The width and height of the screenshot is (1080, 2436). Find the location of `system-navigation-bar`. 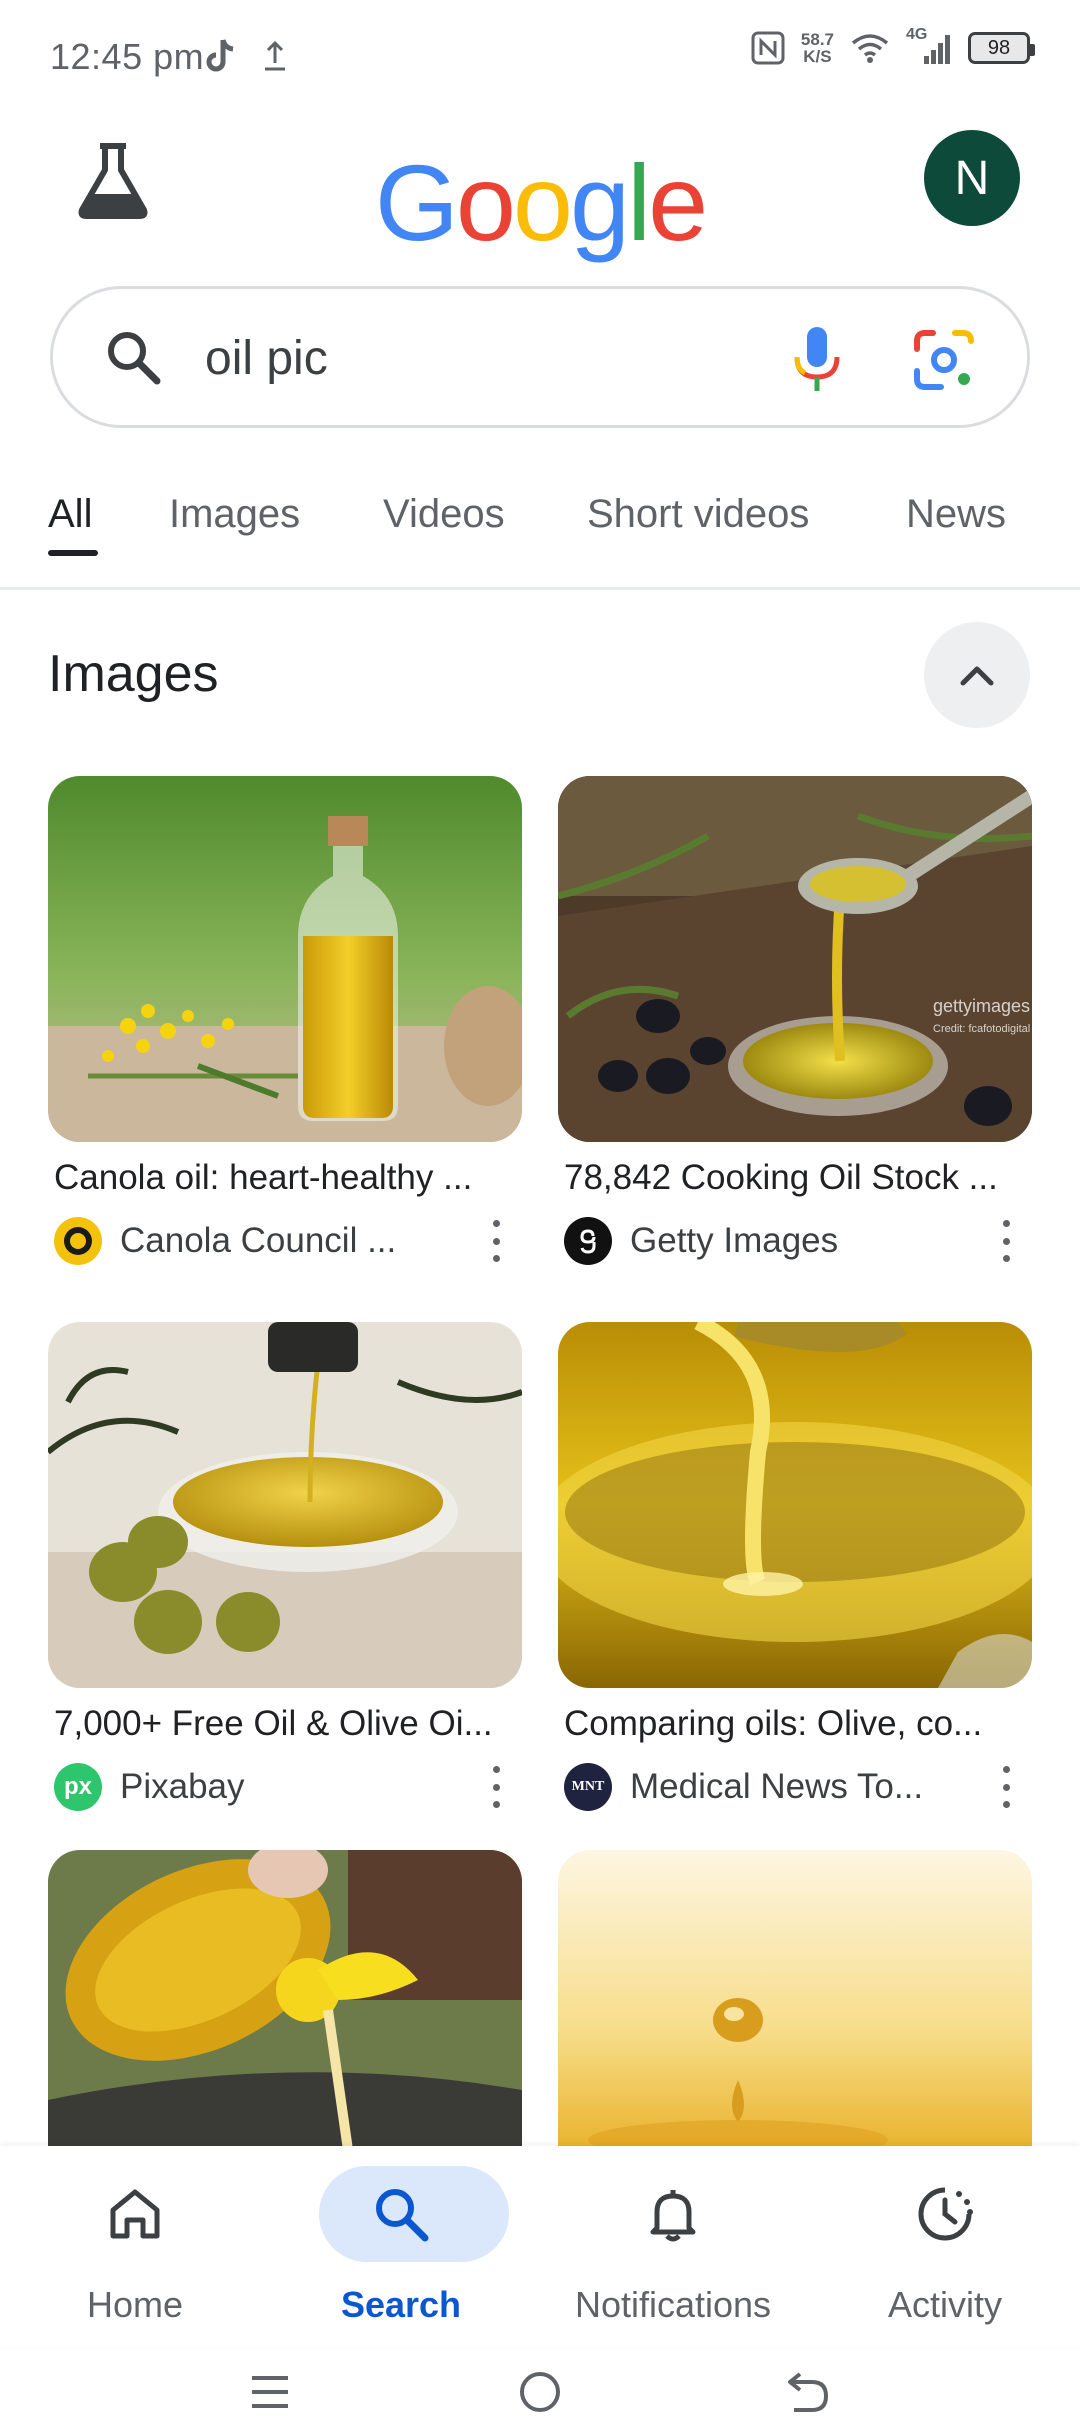

system-navigation-bar is located at coordinates (540, 2391).